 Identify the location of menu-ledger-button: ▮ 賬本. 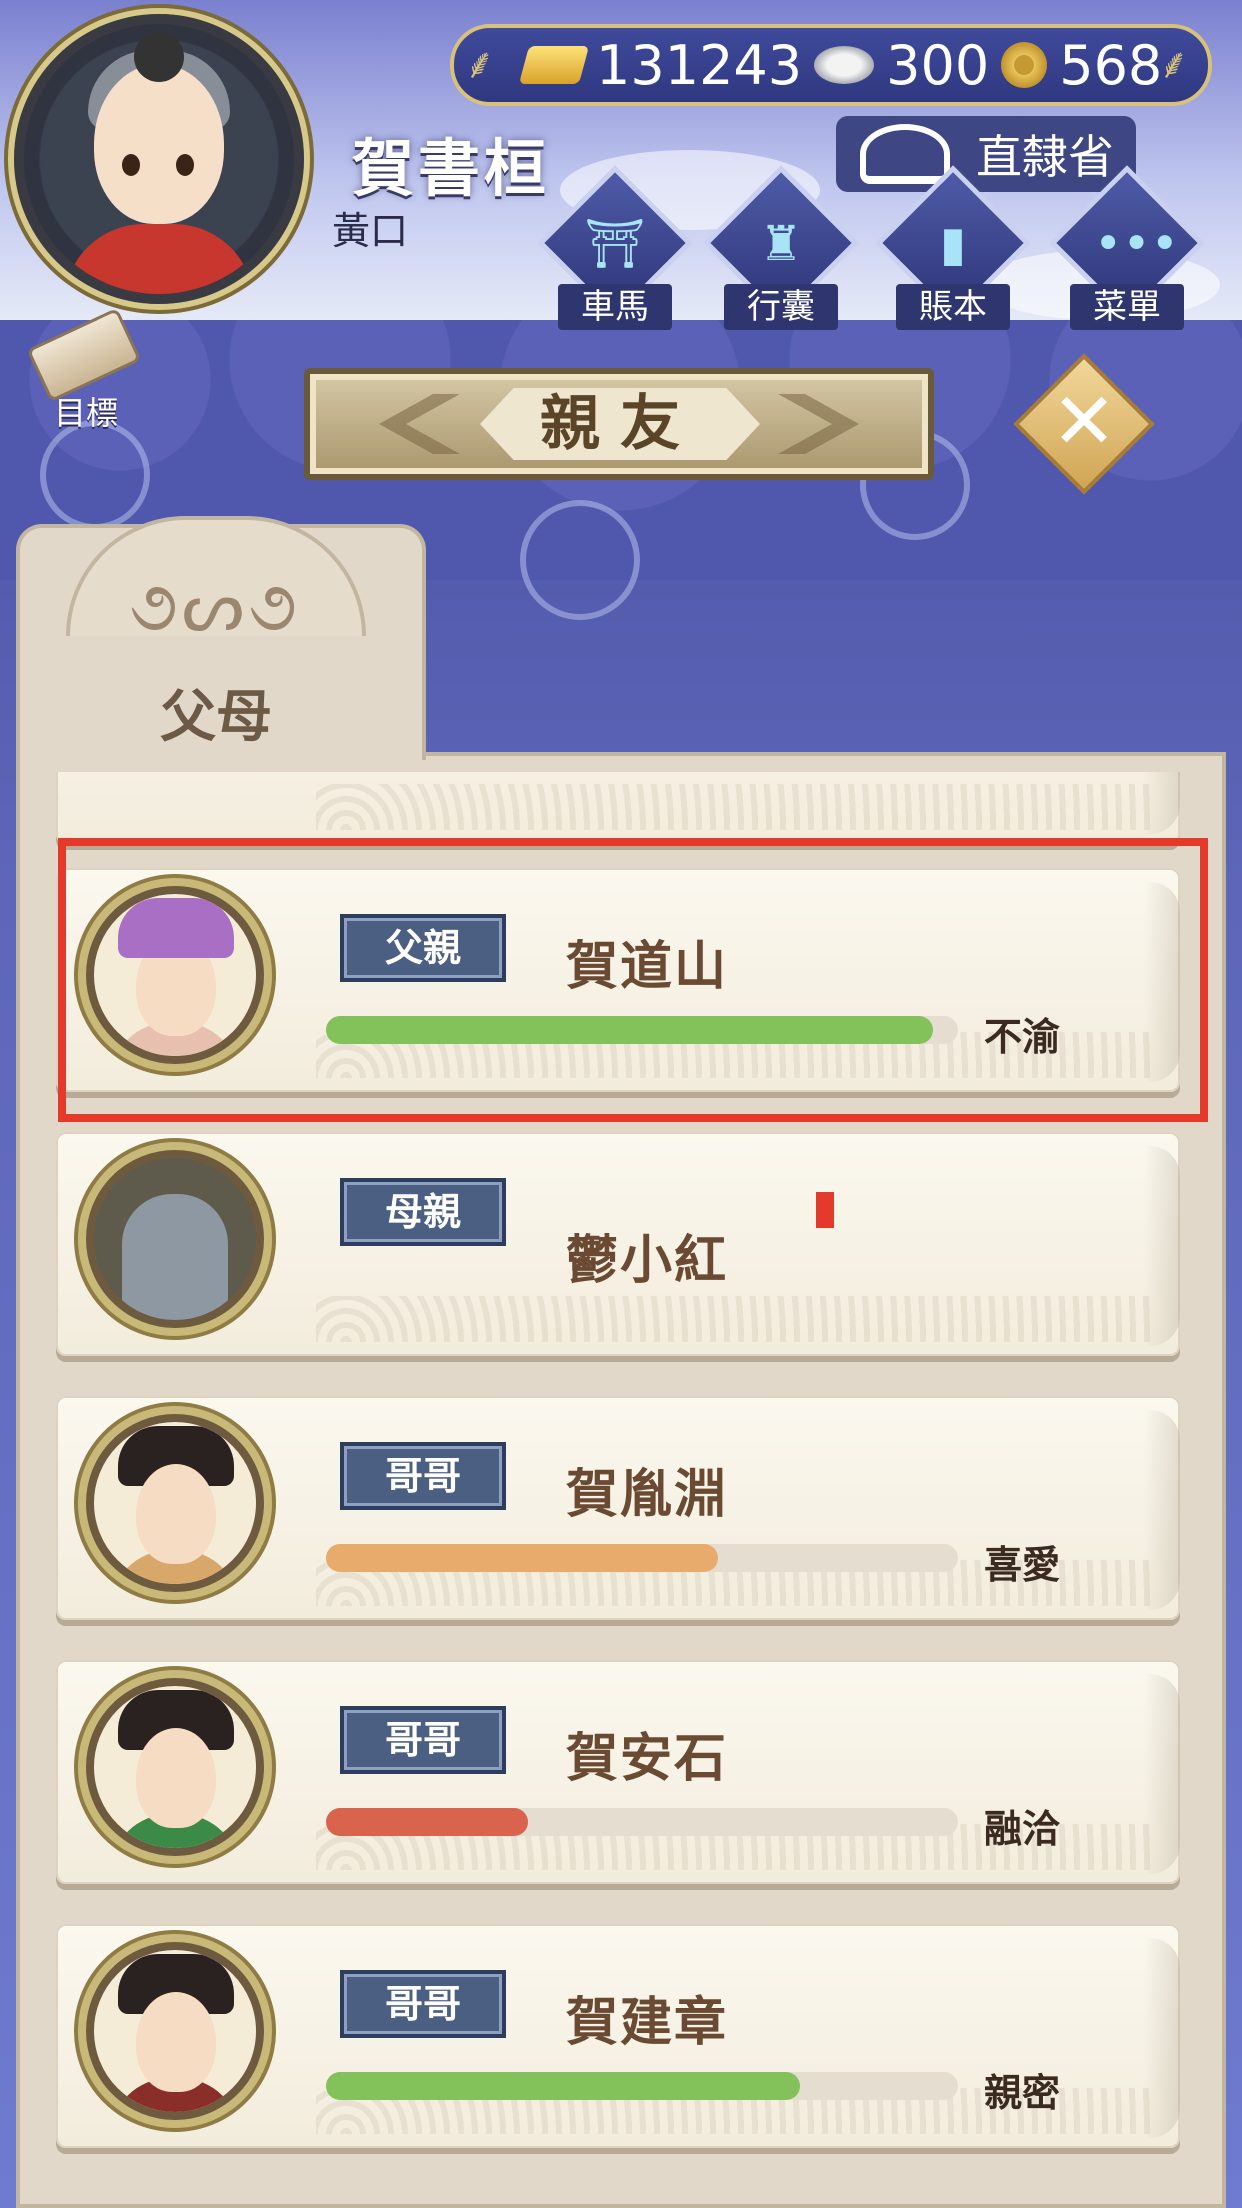
(953, 251).